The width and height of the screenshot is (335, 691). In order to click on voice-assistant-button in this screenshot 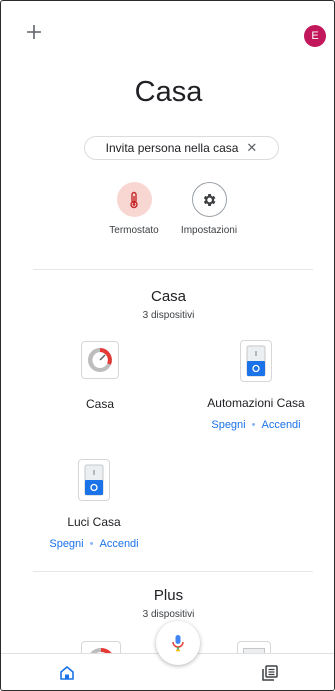, I will do `click(178, 643)`.